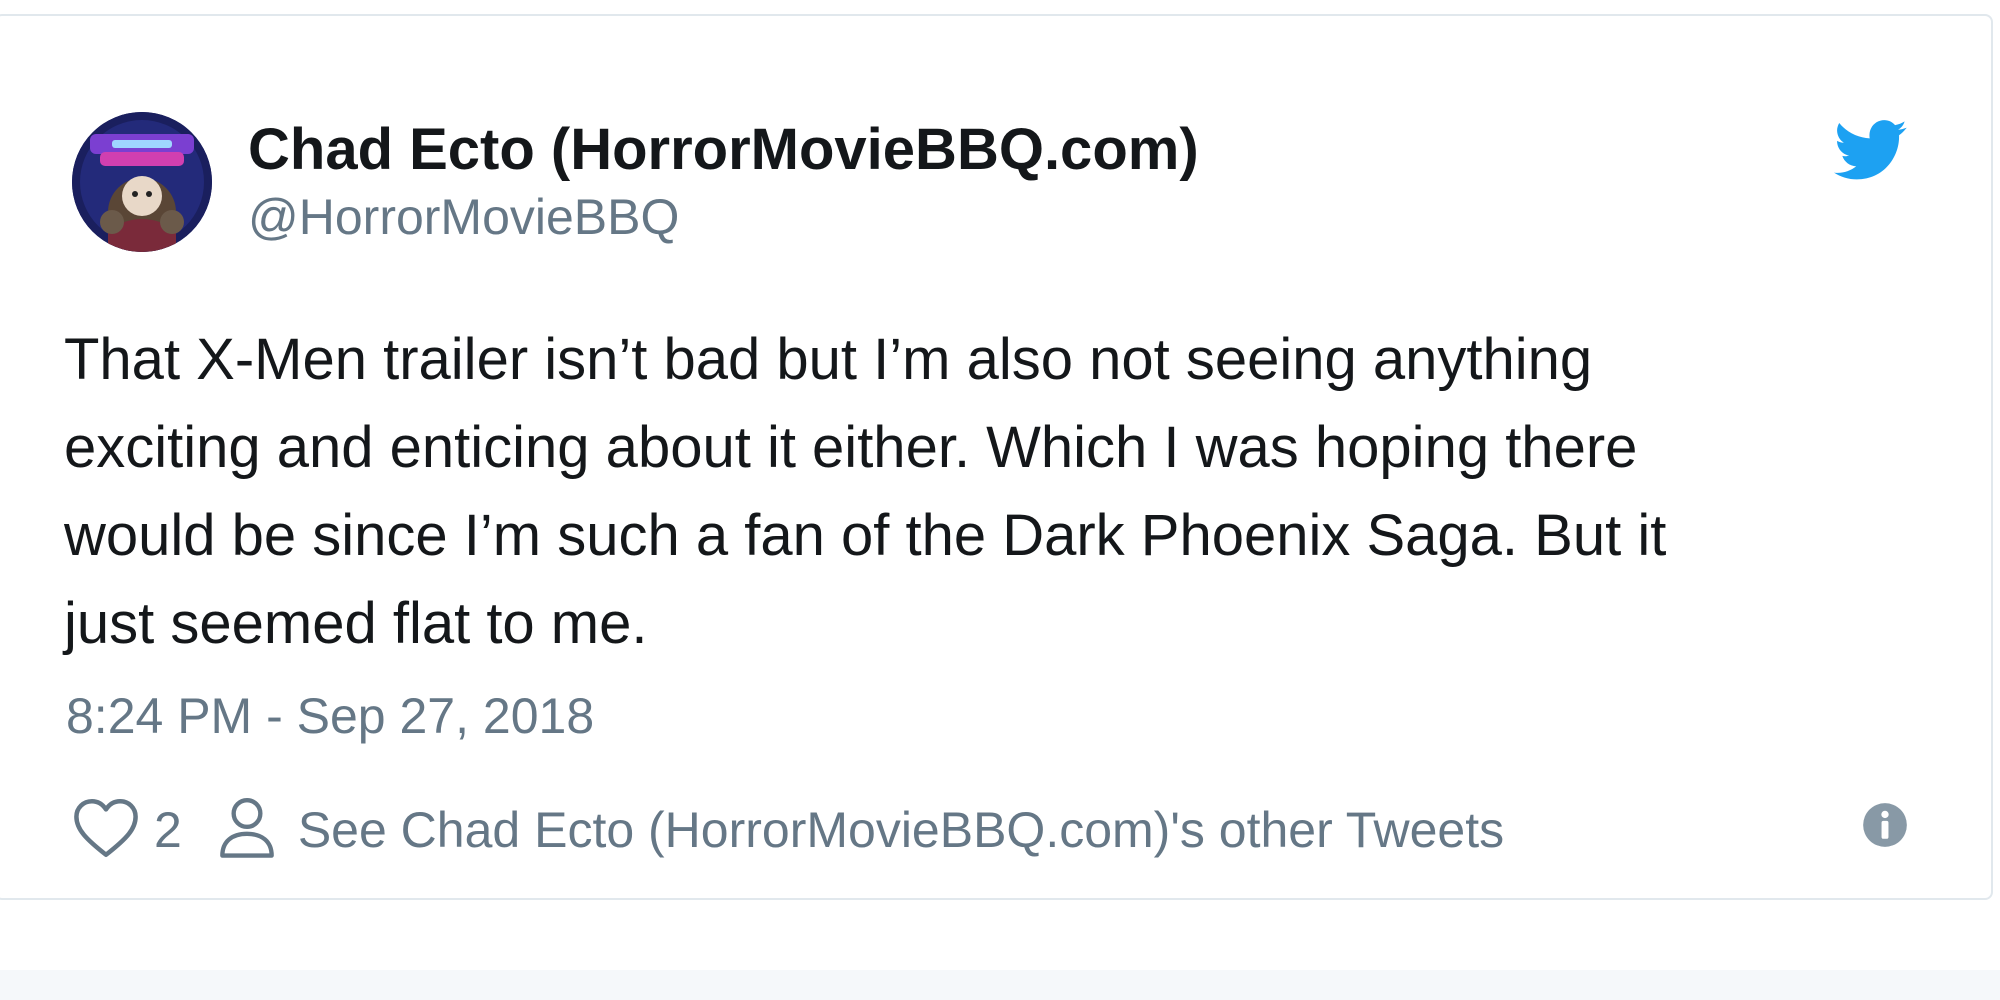  Describe the element at coordinates (330, 716) in the screenshot. I see `tweet-timestamp: 8:24 PM - Sep 27, 2018` at that location.